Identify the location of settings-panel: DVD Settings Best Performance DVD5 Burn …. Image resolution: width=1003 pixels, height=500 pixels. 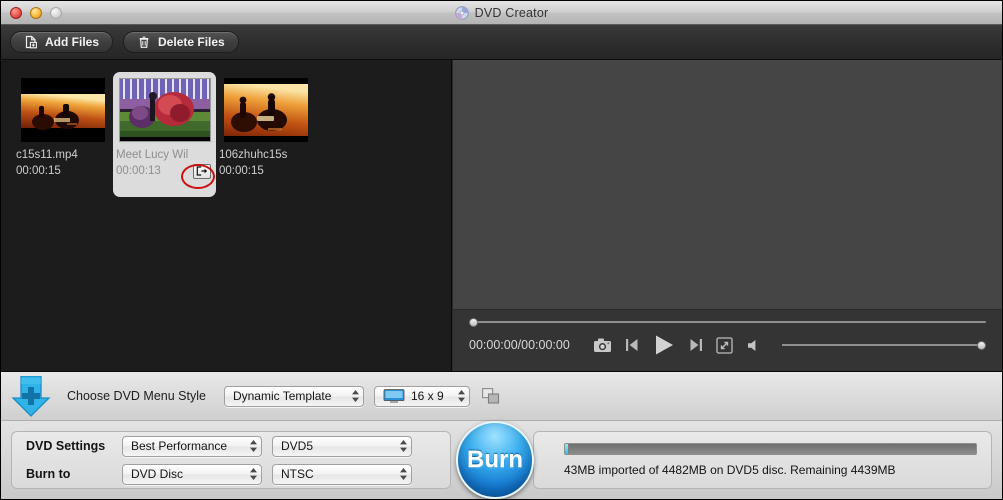
(231, 460).